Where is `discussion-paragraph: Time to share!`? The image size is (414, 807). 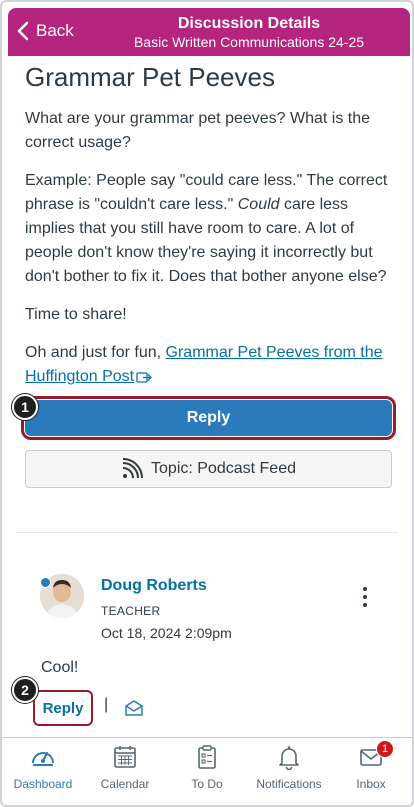 discussion-paragraph: Time to share! is located at coordinates (76, 314).